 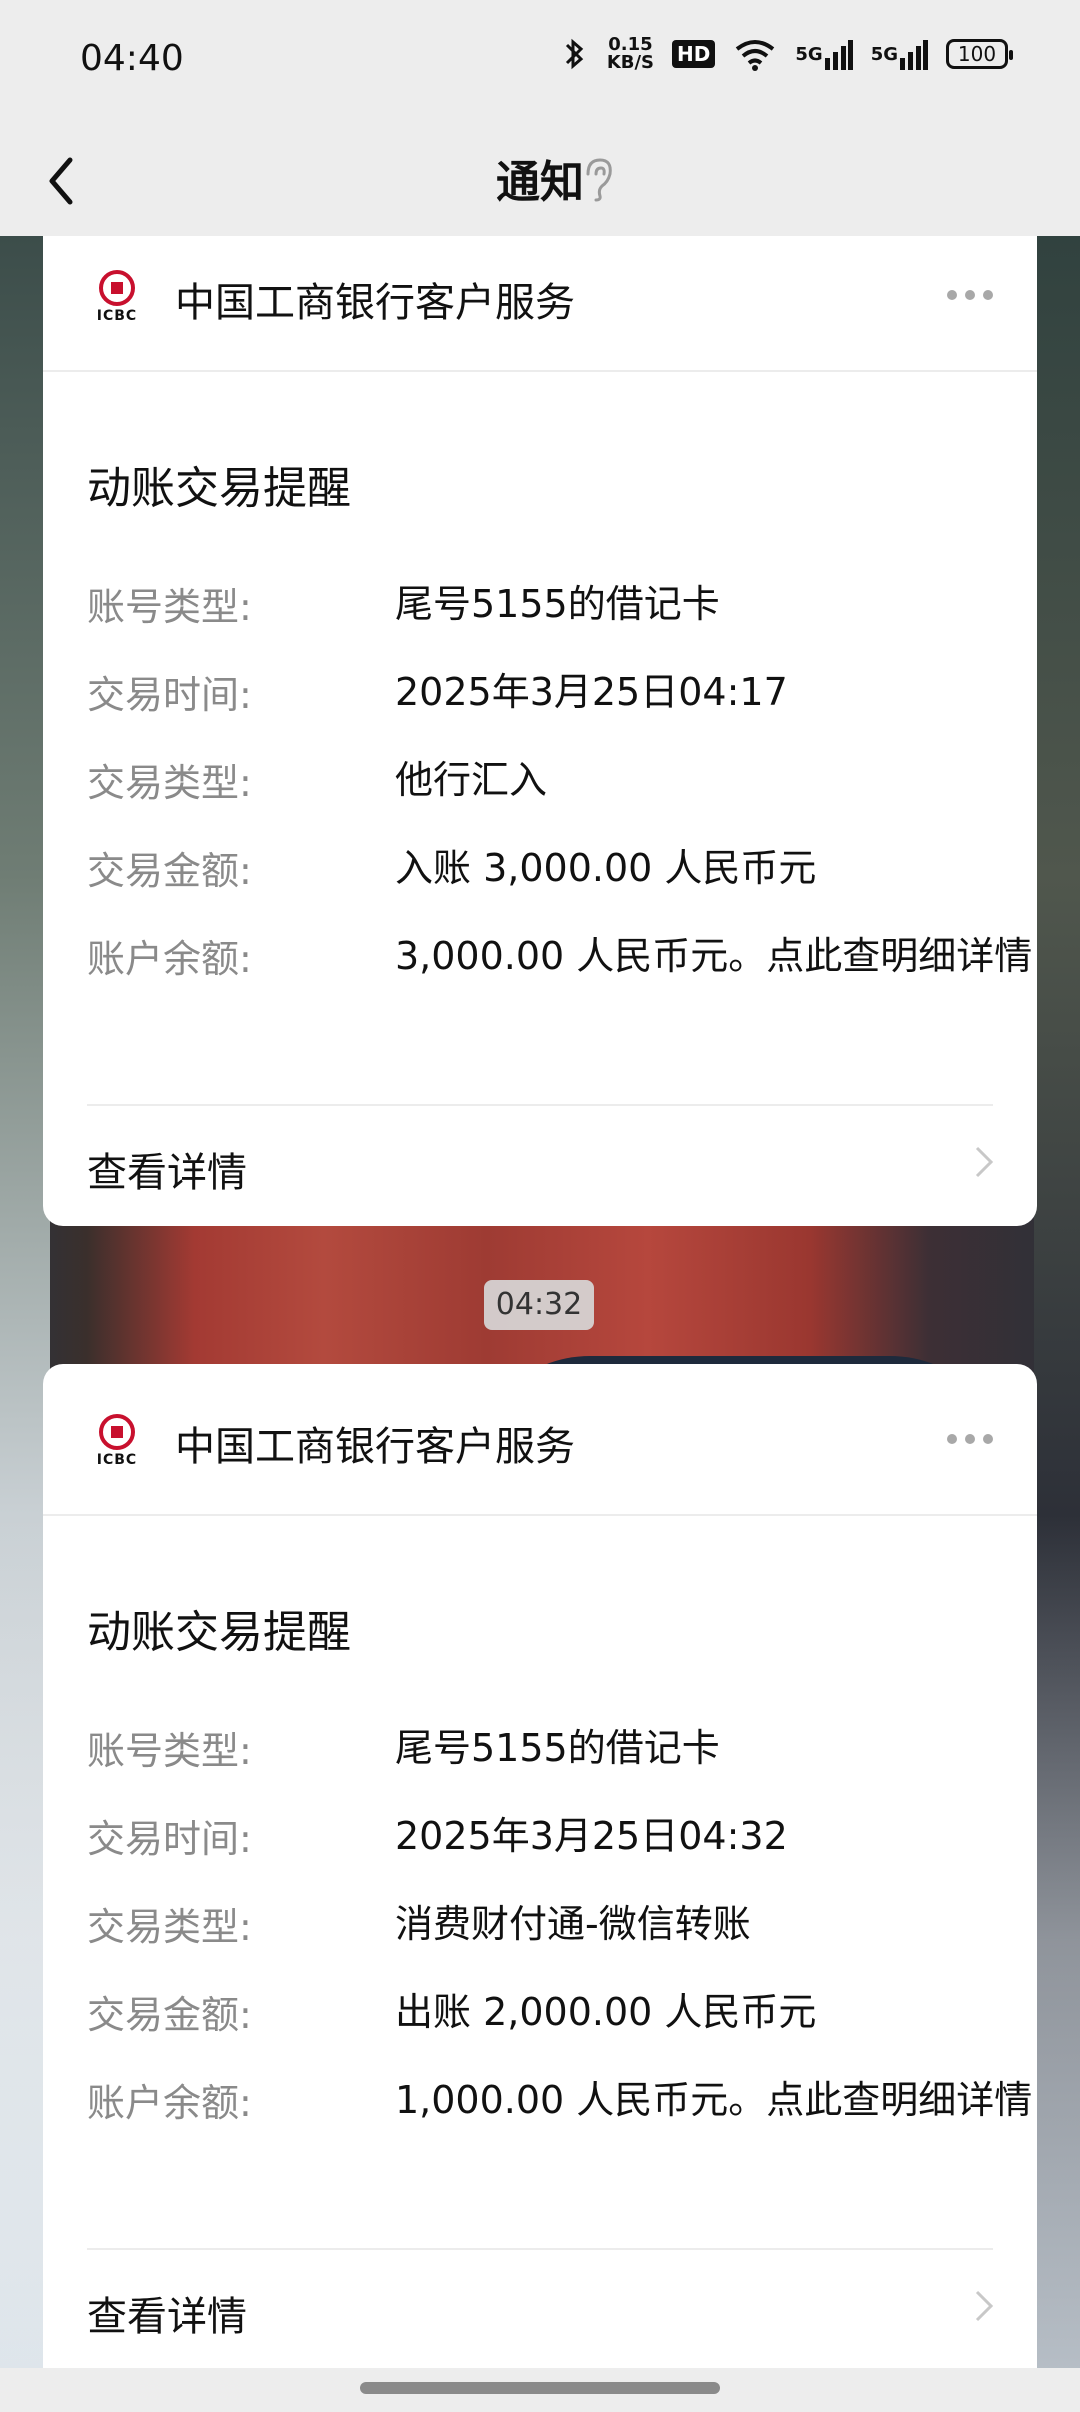 What do you see at coordinates (899, 54) in the screenshot?
I see `signal-icon-2: 5G` at bounding box center [899, 54].